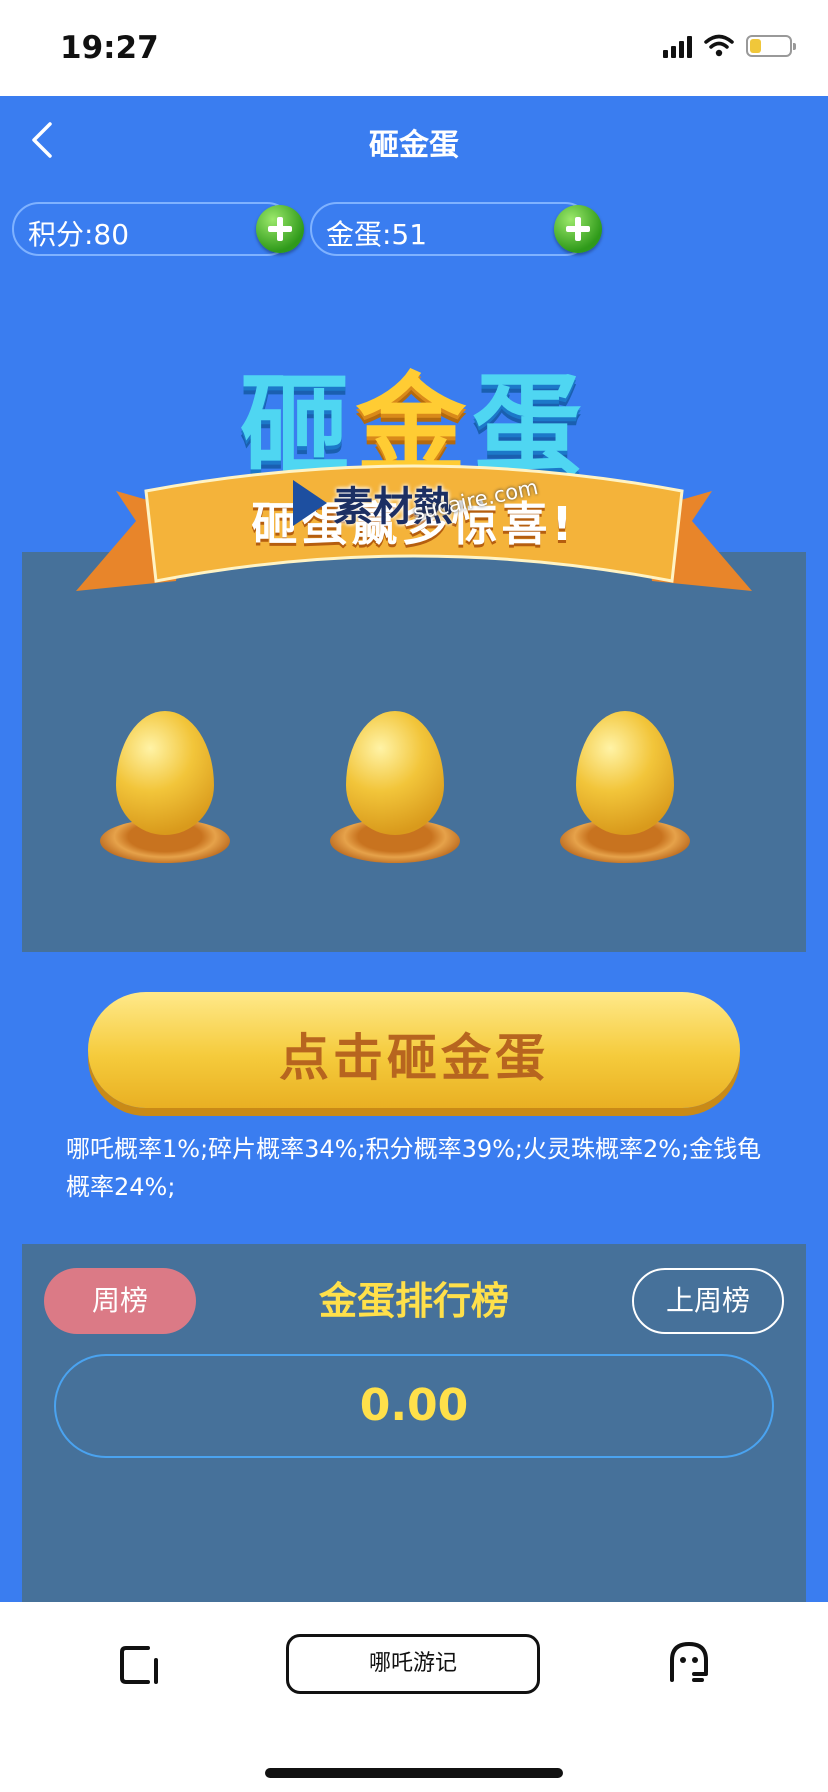 This screenshot has width=828, height=1792. I want to click on eggs-counter: 金蛋:51, so click(456, 229).